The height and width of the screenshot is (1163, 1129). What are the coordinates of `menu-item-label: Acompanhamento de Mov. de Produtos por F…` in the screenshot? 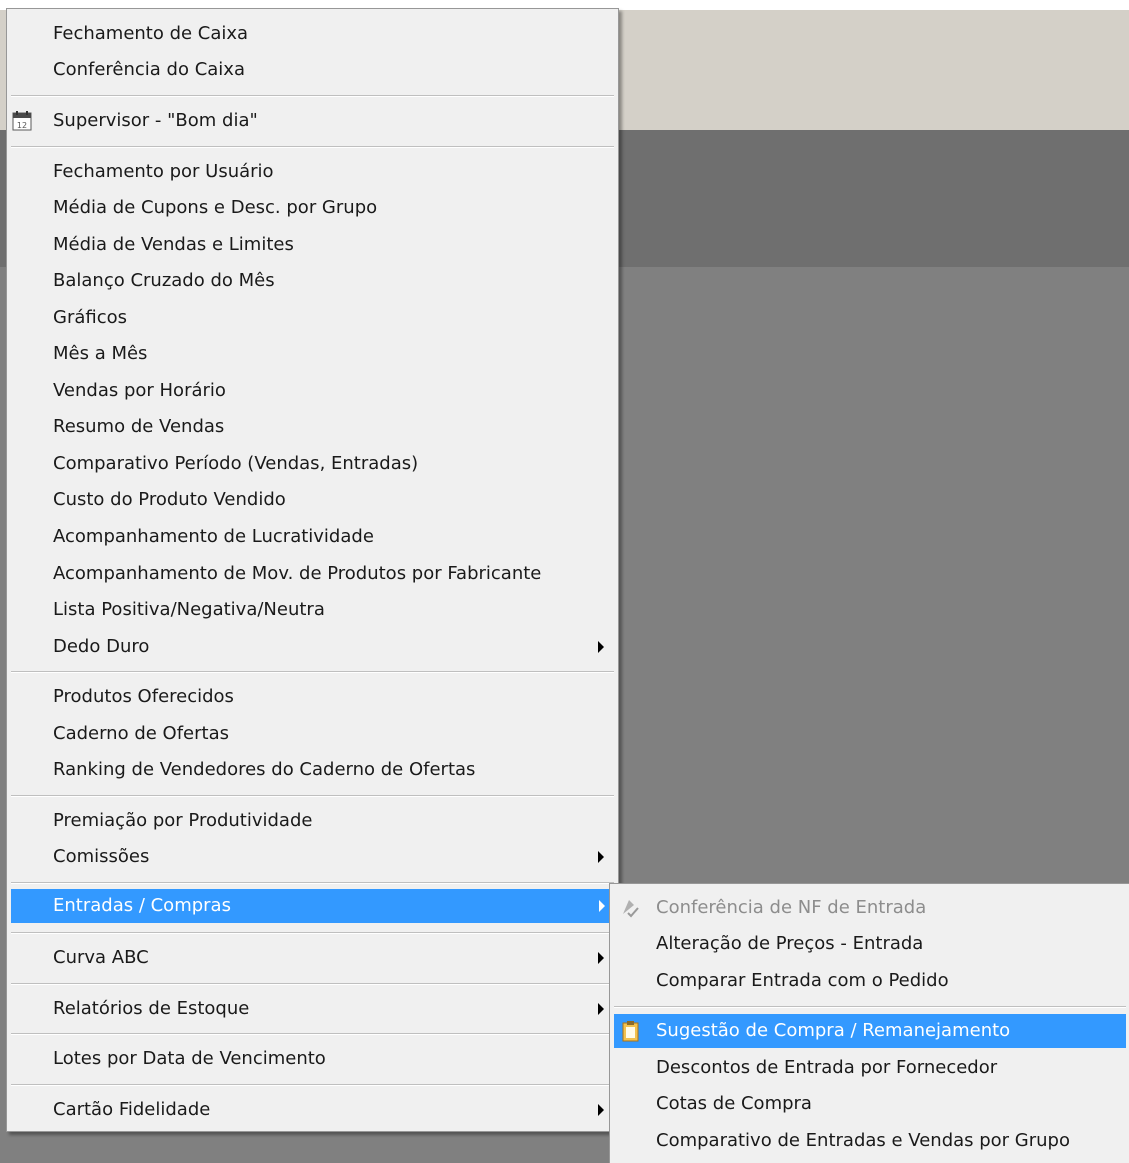 It's located at (297, 573).